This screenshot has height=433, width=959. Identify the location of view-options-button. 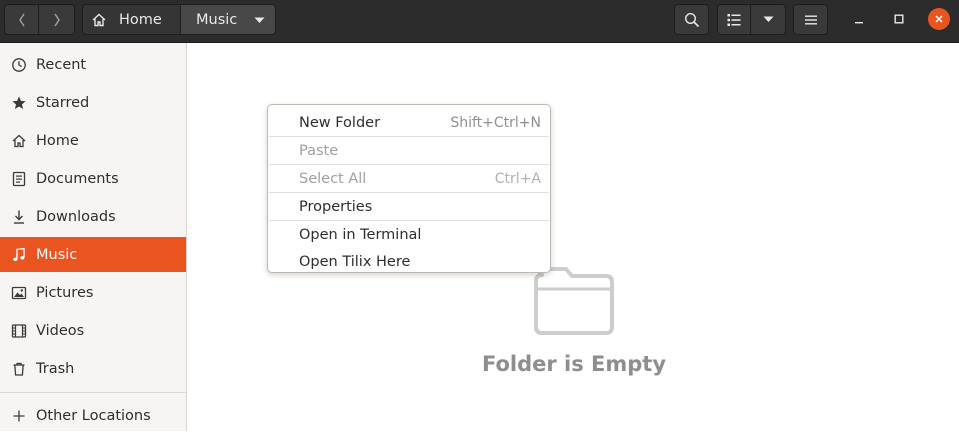
(768, 19).